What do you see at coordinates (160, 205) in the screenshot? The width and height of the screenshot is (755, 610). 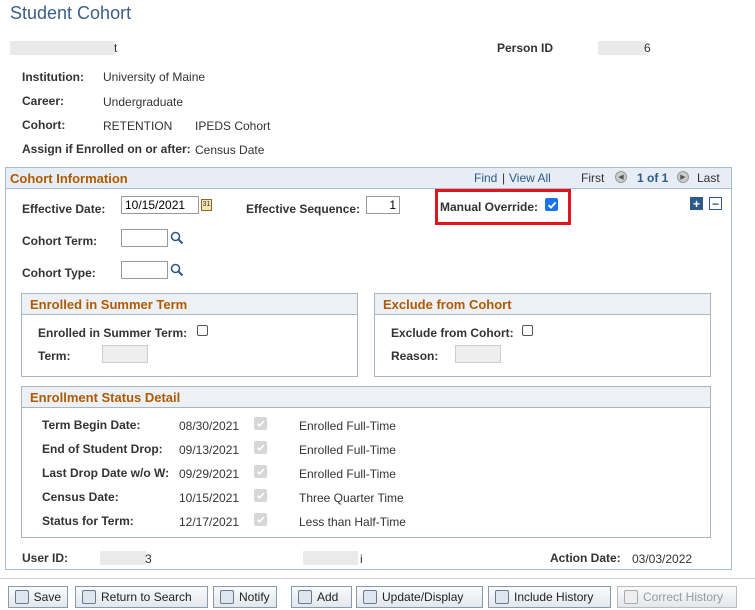 I see `effective-date-input` at bounding box center [160, 205].